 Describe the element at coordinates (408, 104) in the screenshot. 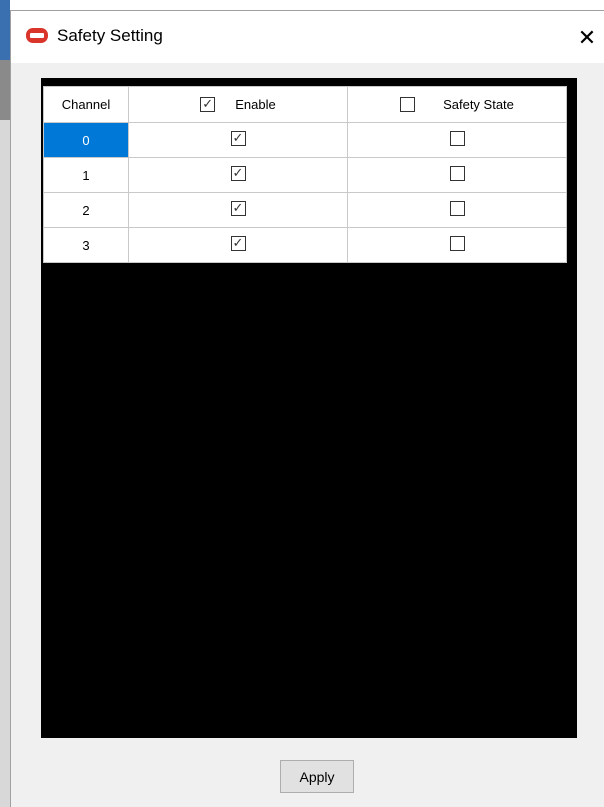

I see `safety-state-all-checkbox` at that location.